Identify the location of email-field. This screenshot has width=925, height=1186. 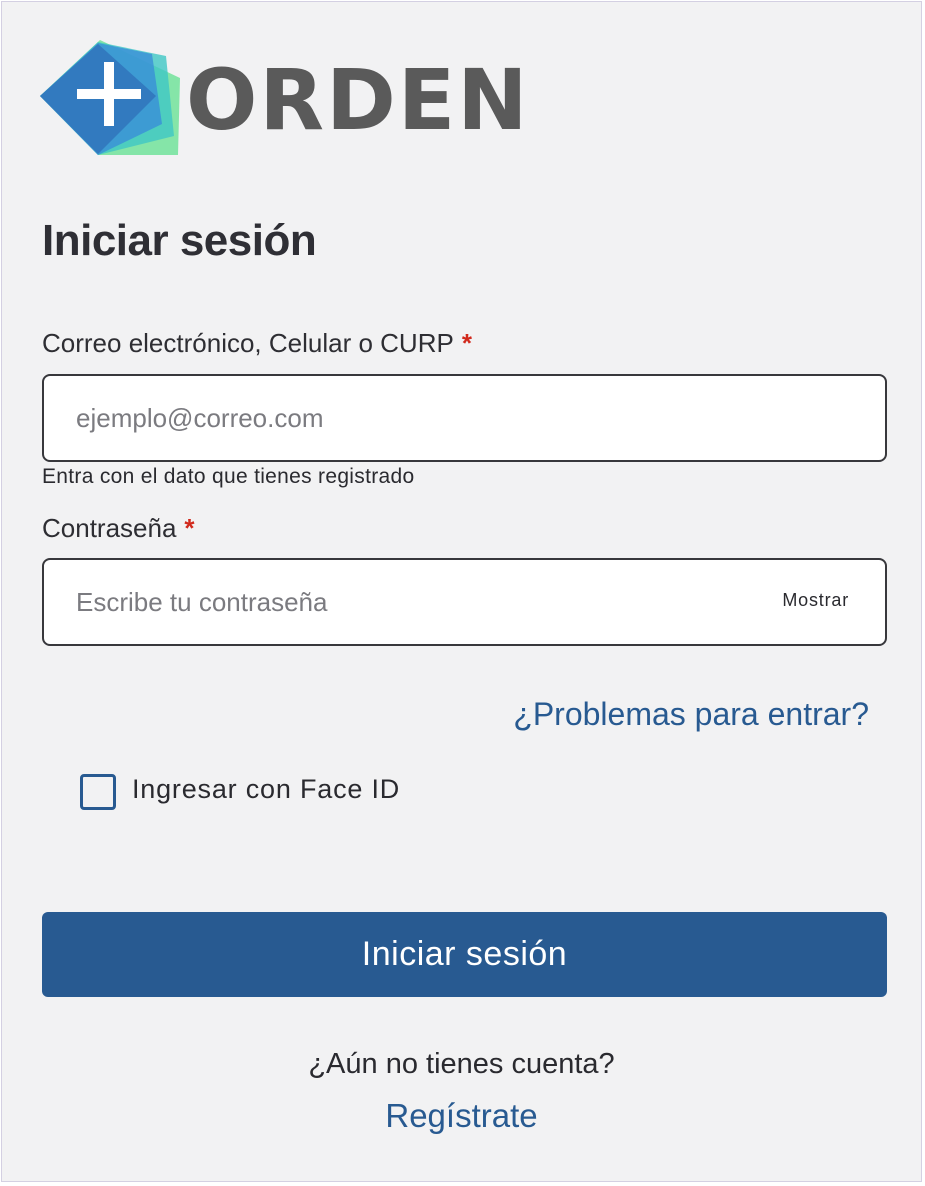
(464, 418).